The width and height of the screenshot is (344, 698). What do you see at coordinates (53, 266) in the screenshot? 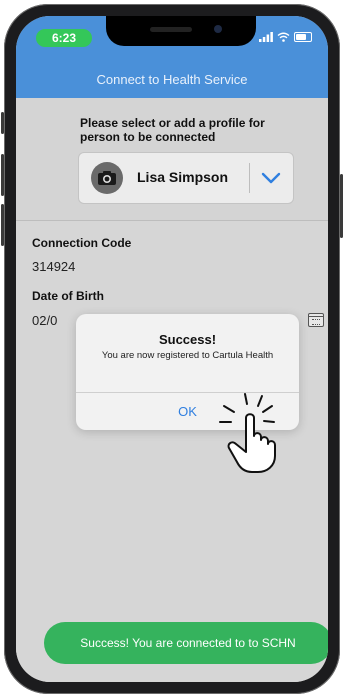
I see `connection-code-input: 314924` at bounding box center [53, 266].